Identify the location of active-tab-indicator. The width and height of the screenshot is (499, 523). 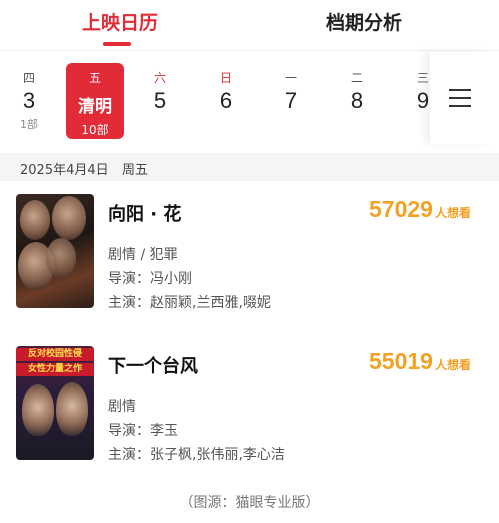
(117, 44).